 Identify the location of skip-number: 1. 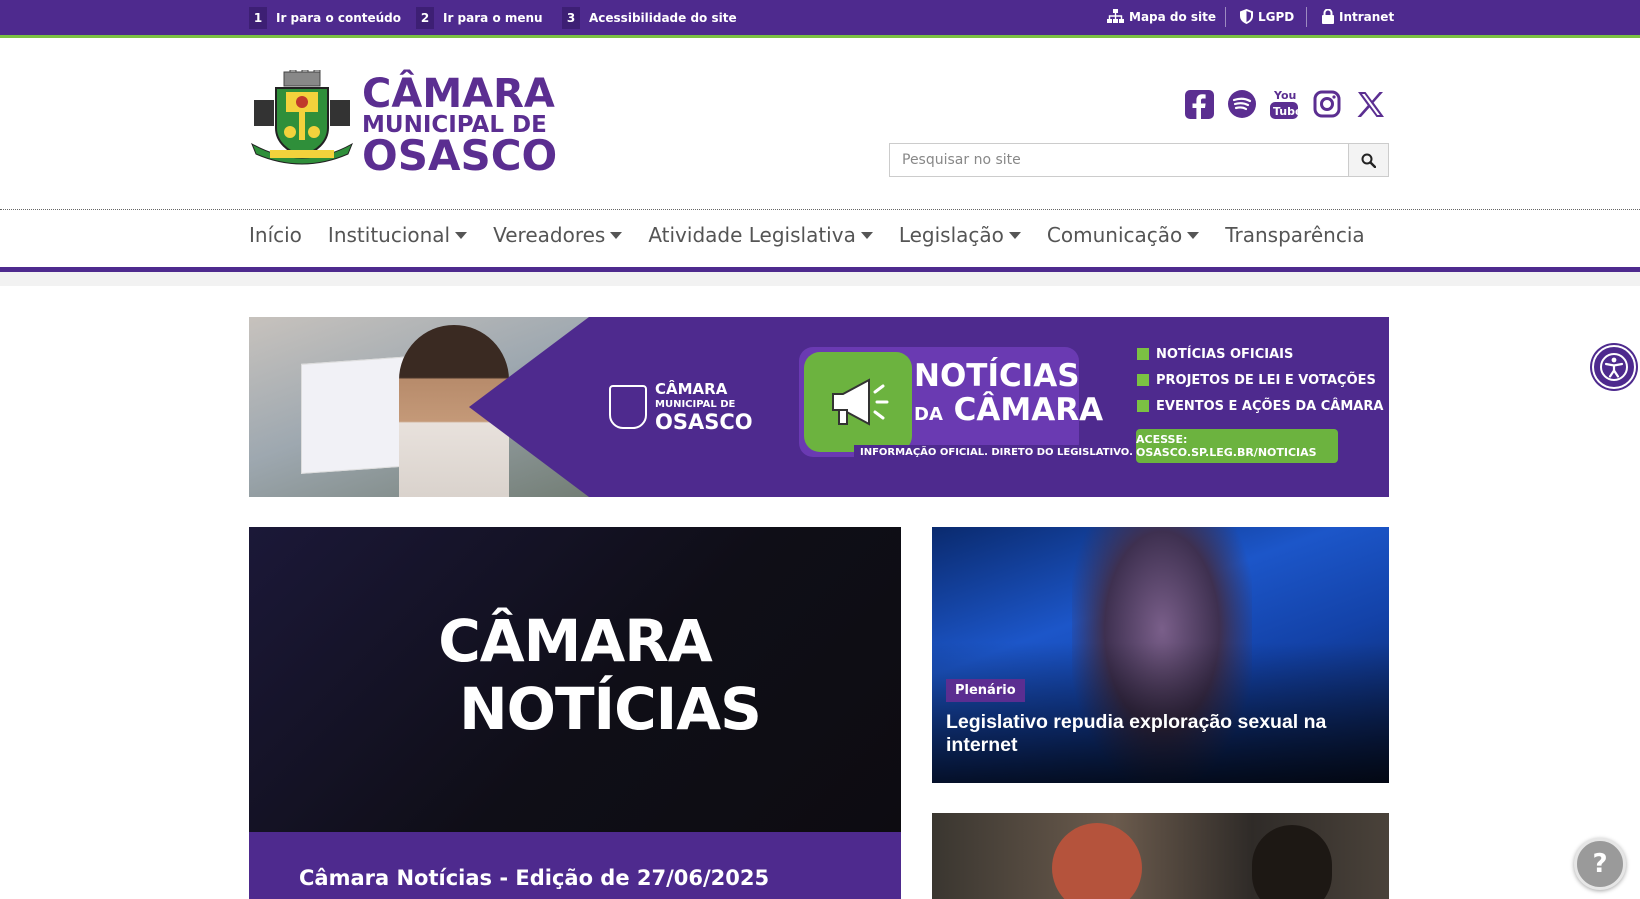
(258, 18).